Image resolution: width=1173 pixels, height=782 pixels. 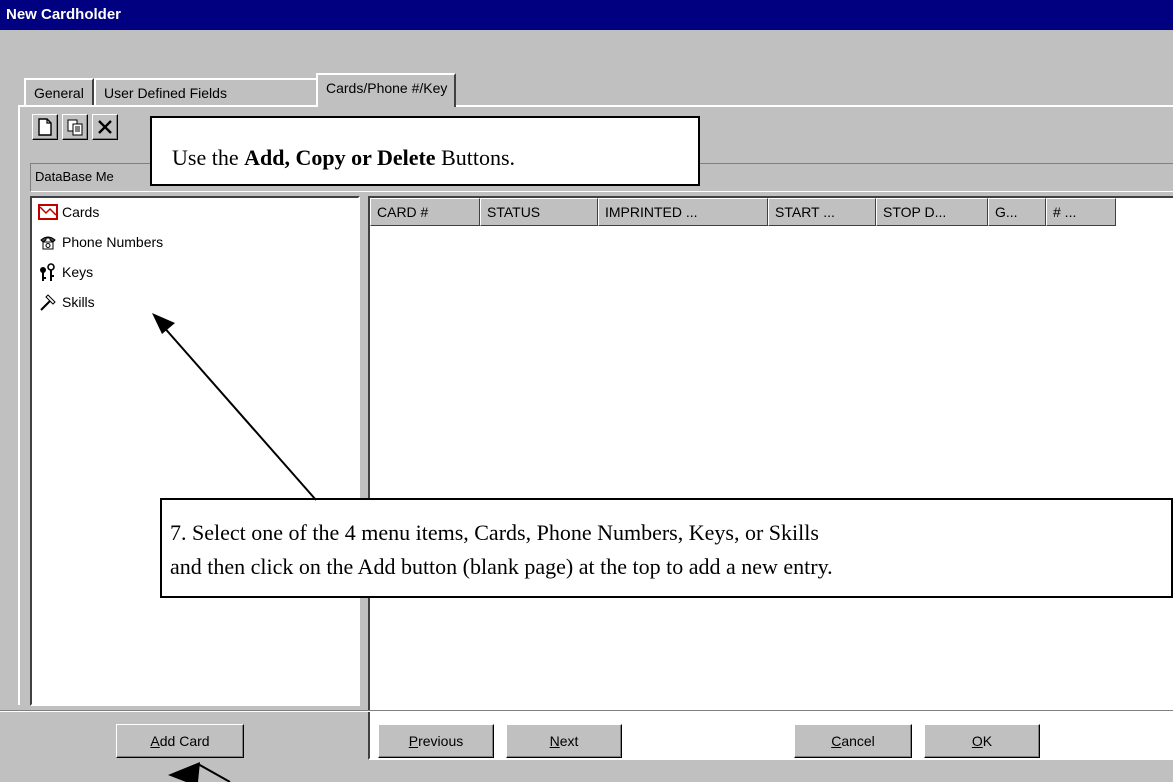 I want to click on arrow-to-menu-head, so click(x=163, y=323).